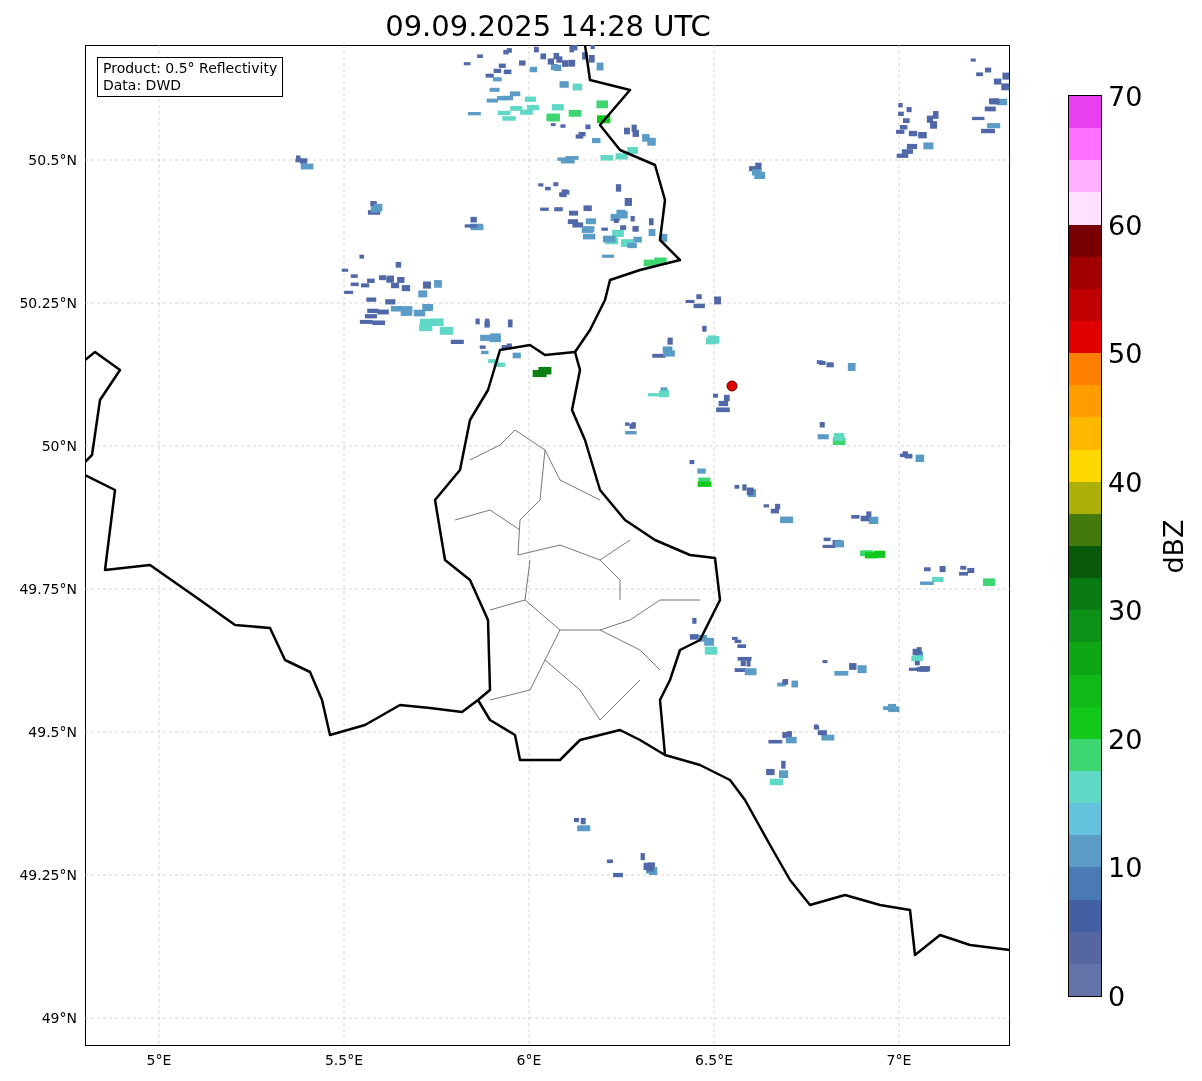 The image size is (1202, 1081). Describe the element at coordinates (1125, 482) in the screenshot. I see `colorbar-tick-label: 40` at that location.